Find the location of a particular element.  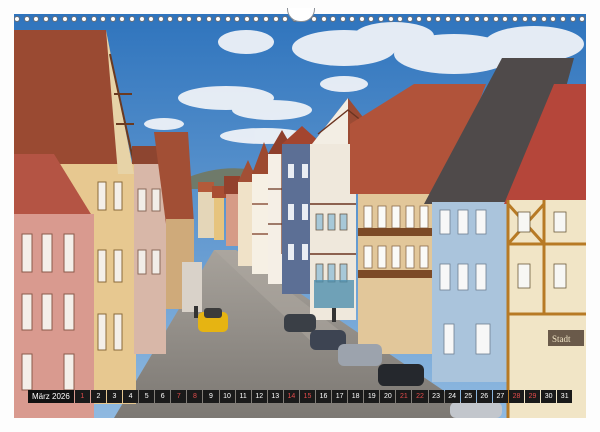

day-29: 29 is located at coordinates (533, 396).